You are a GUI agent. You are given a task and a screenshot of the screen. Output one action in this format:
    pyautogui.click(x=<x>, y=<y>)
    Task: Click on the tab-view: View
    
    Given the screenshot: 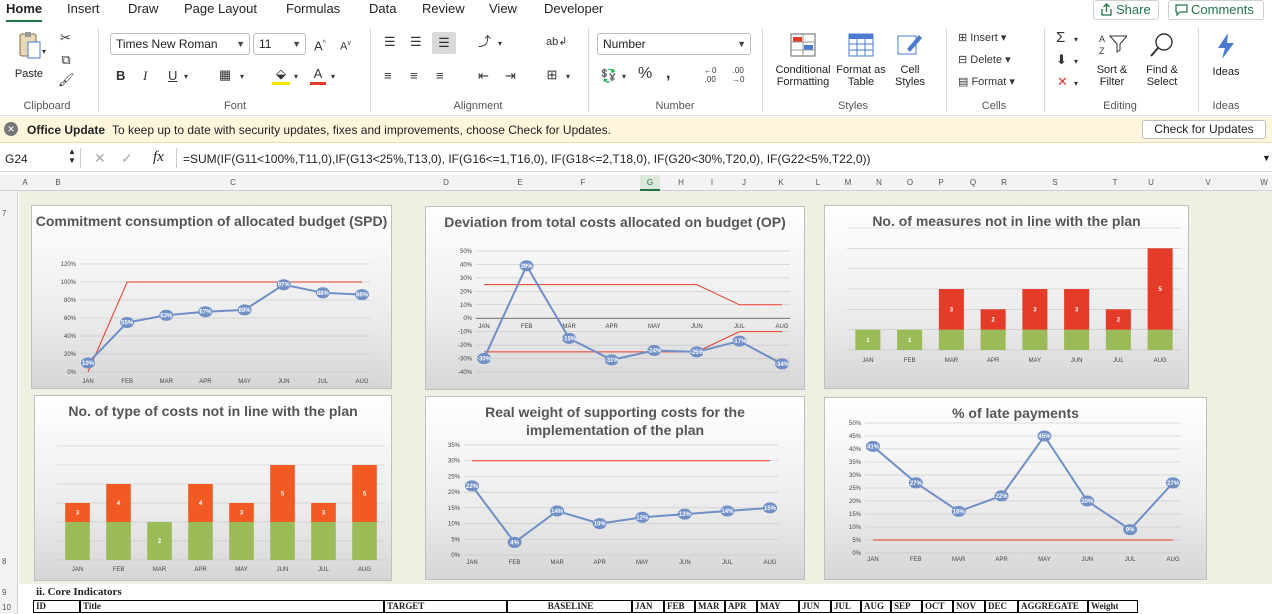 What is the action you would take?
    pyautogui.click(x=503, y=9)
    